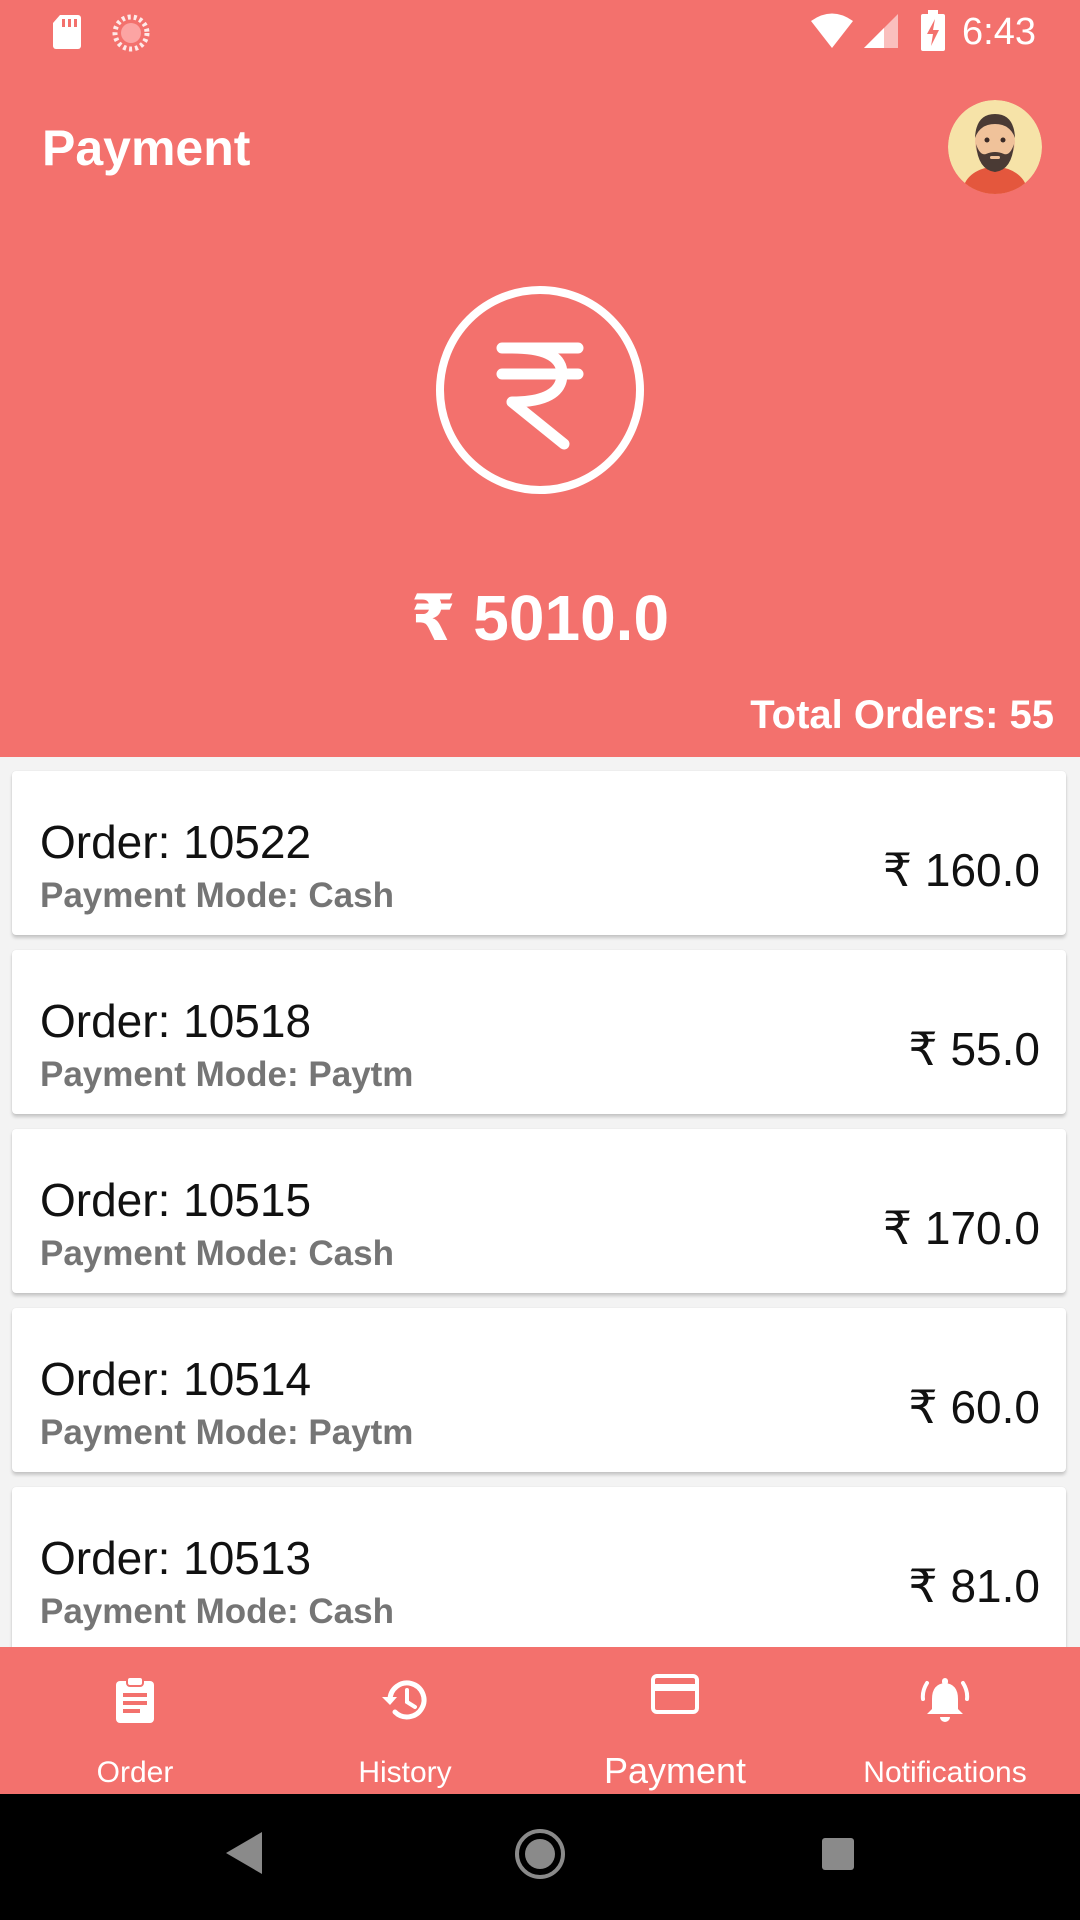  What do you see at coordinates (539, 1211) in the screenshot?
I see `order-card: Order: 10515 Payment Mode: Cash ₹ 170.0` at bounding box center [539, 1211].